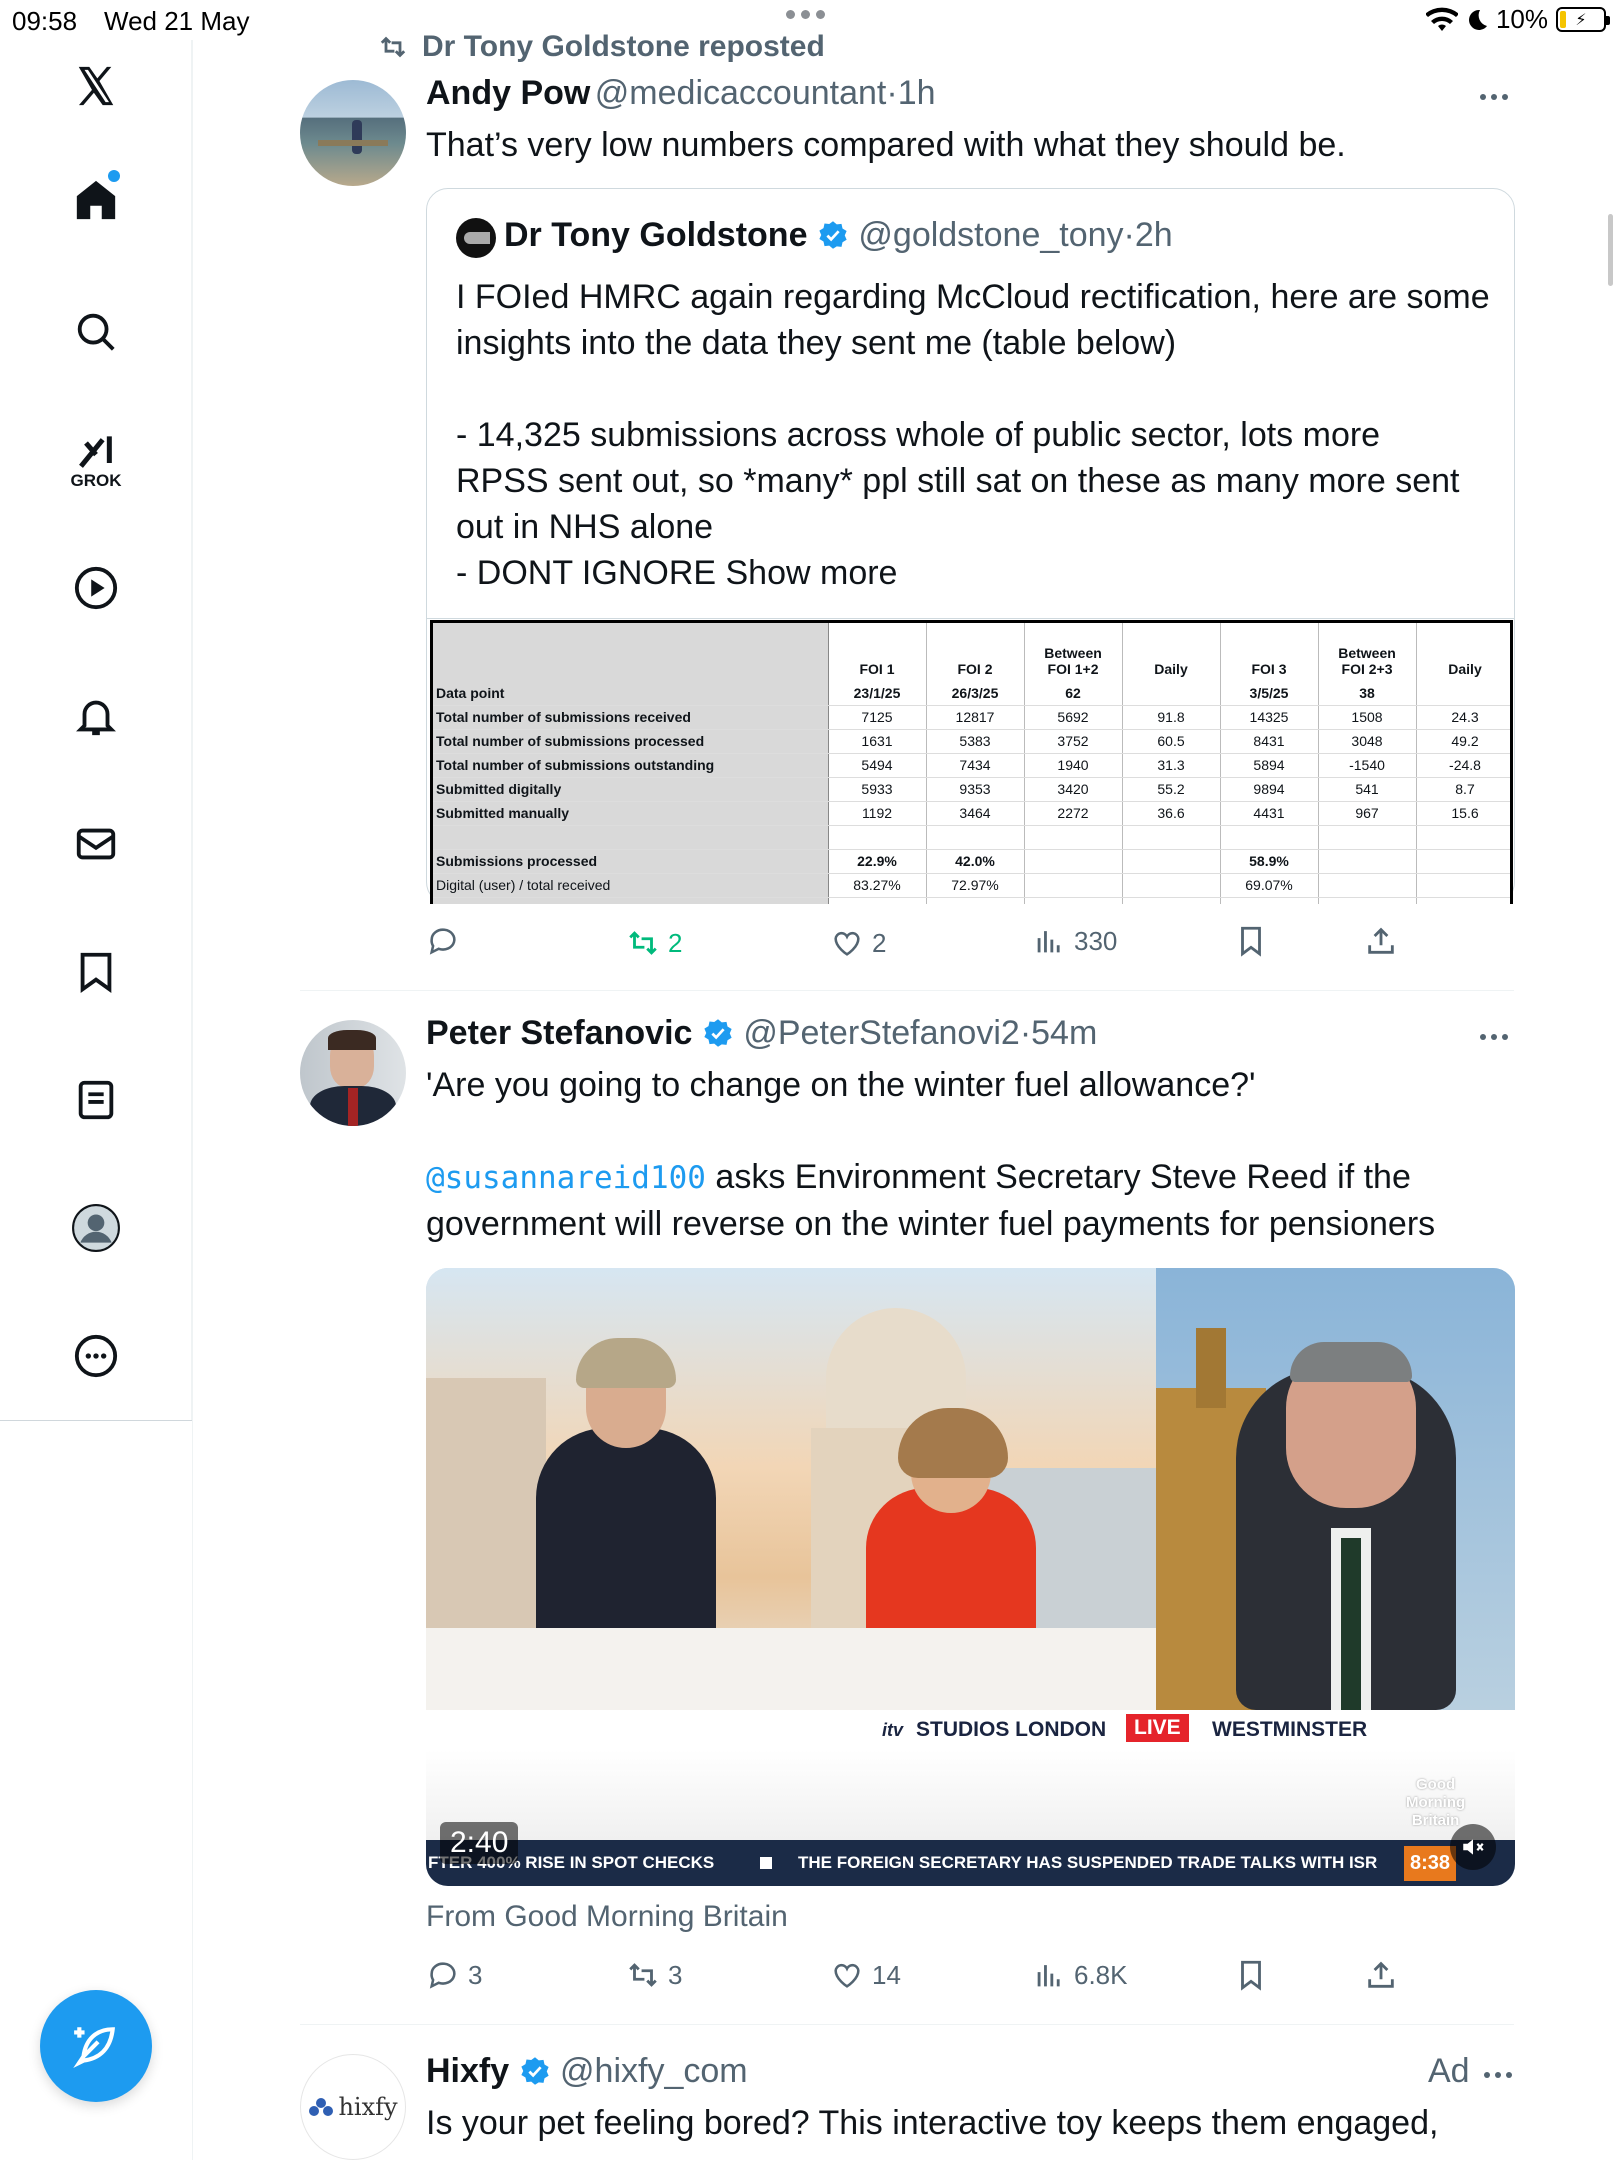 Image resolution: width=1620 pixels, height=2160 pixels. Describe the element at coordinates (1171, 813) in the screenshot. I see `table-cell: 36.6` at that location.